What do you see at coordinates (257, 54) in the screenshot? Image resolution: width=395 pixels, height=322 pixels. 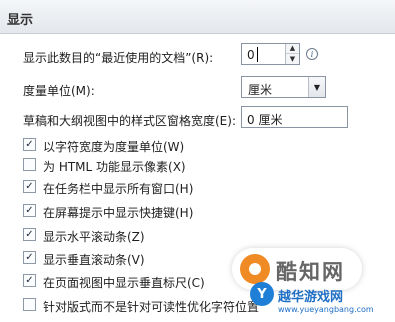 I see `text-caret` at bounding box center [257, 54].